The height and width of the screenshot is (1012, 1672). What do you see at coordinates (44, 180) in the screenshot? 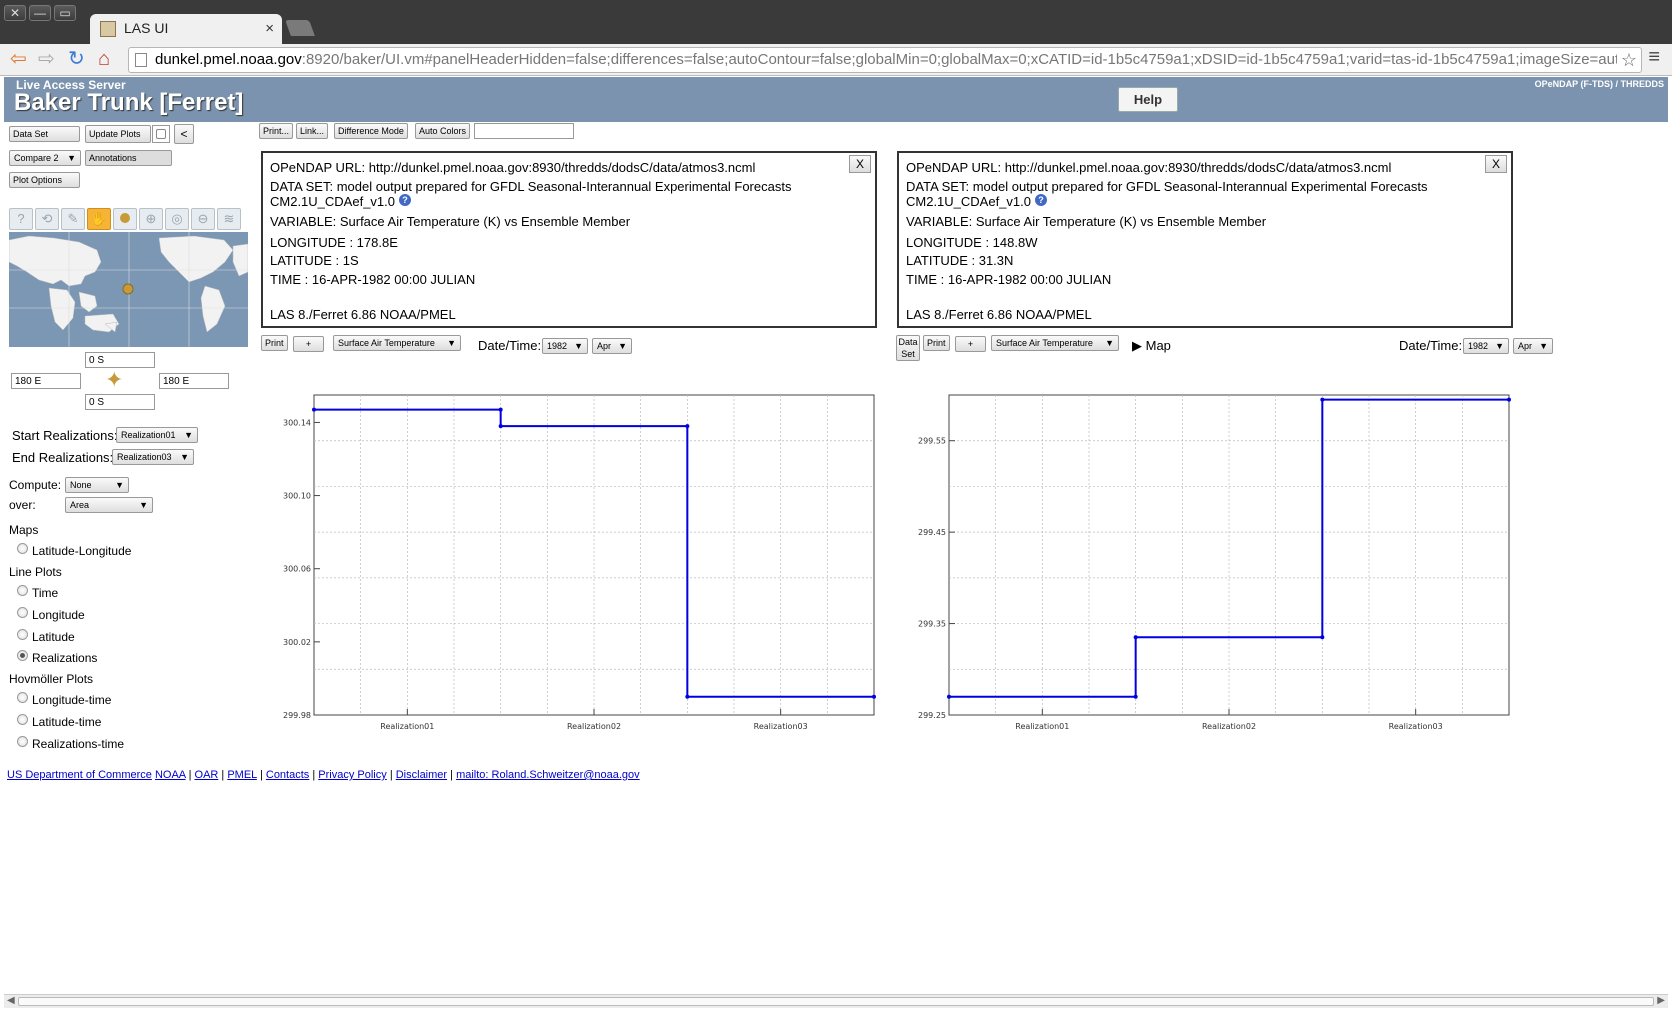
I see `plot-options-button: Plot Options` at bounding box center [44, 180].